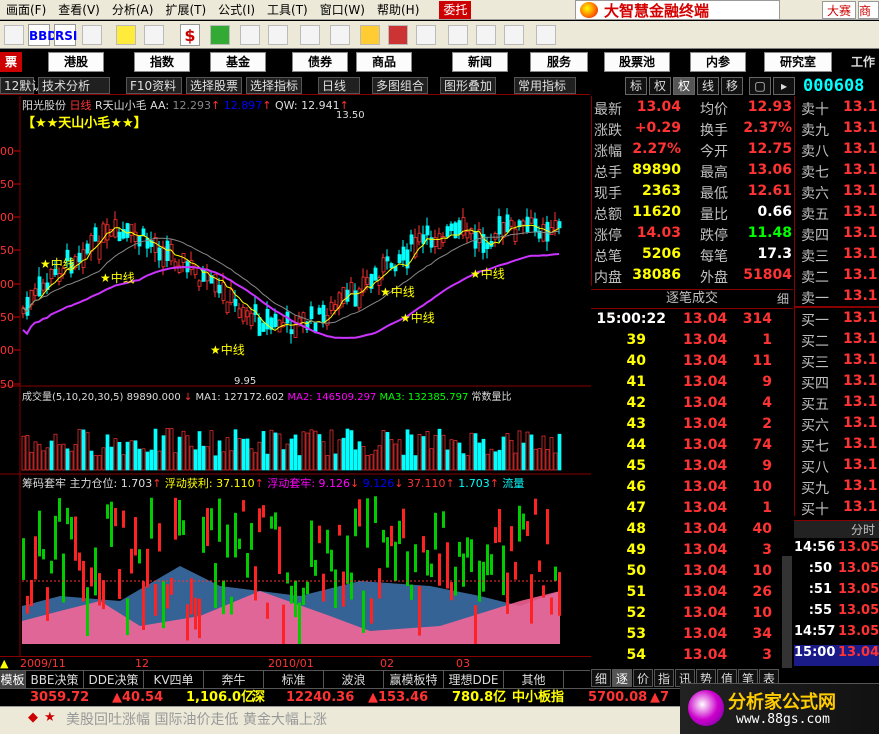 The width and height of the screenshot is (879, 734). I want to click on nav-news: 新闻, so click(480, 62).